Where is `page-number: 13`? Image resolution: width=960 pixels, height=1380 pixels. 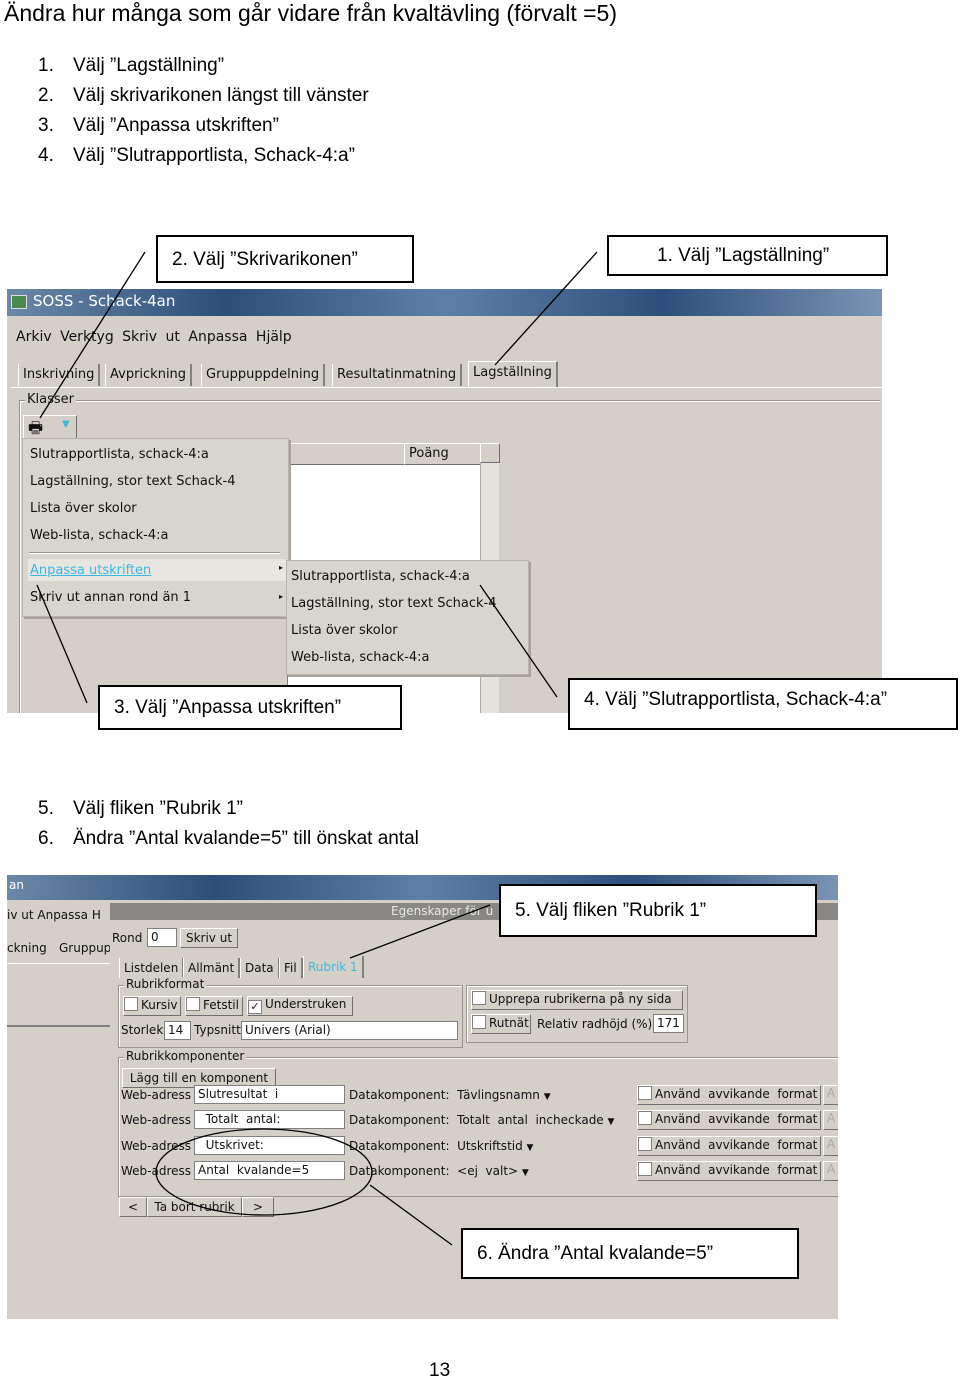 page-number: 13 is located at coordinates (440, 1370).